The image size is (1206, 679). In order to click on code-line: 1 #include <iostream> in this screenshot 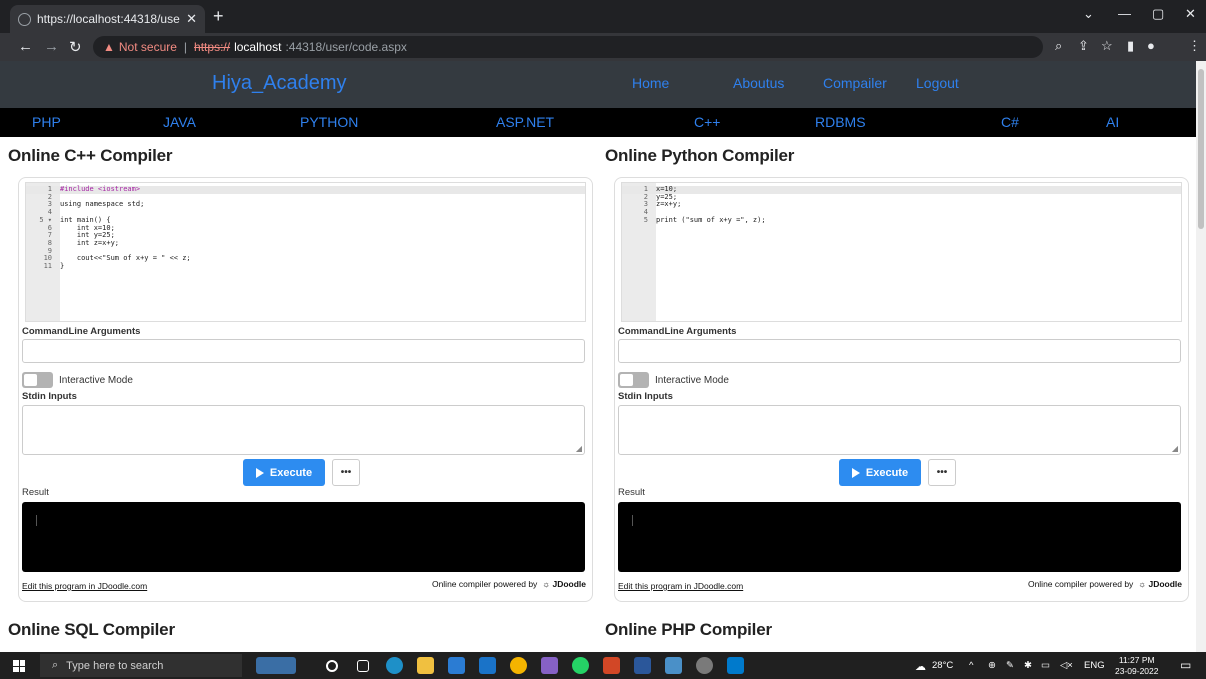, I will do `click(305, 189)`.